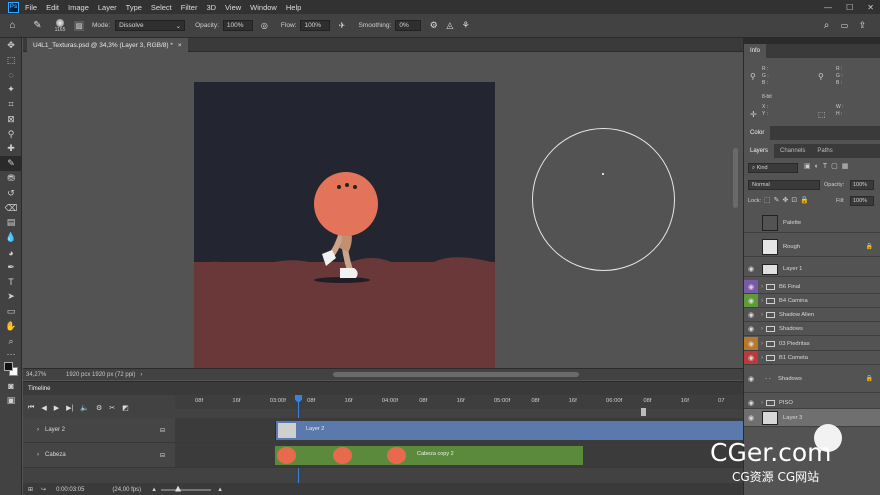  I want to click on film-icon: ⊟, so click(162, 430).